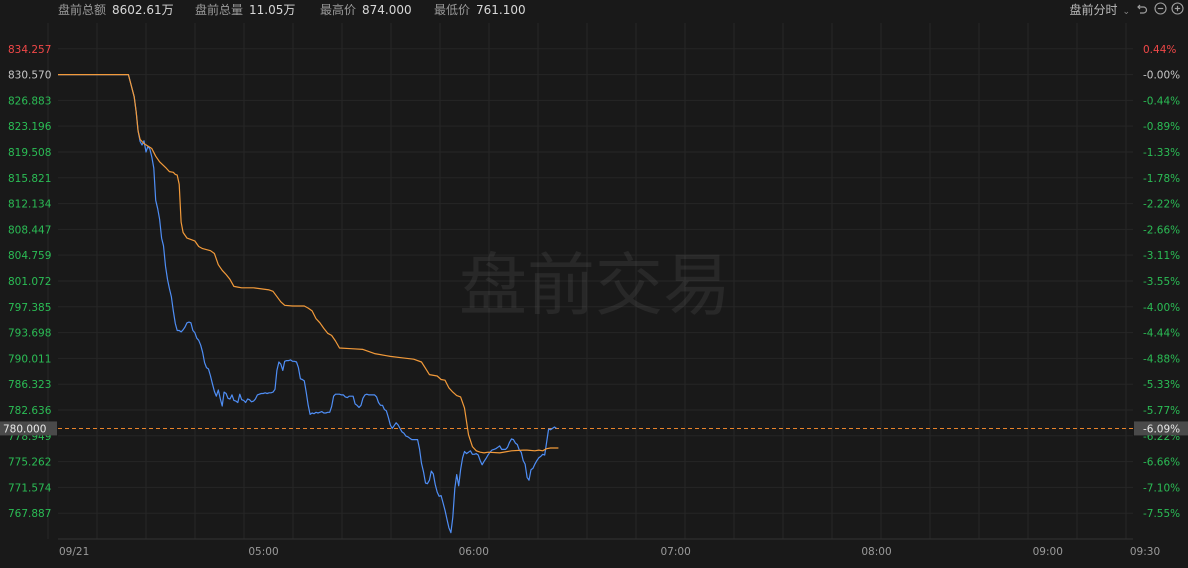 The image size is (1188, 568). I want to click on y-tick-label-left: 793.698, so click(29, 334).